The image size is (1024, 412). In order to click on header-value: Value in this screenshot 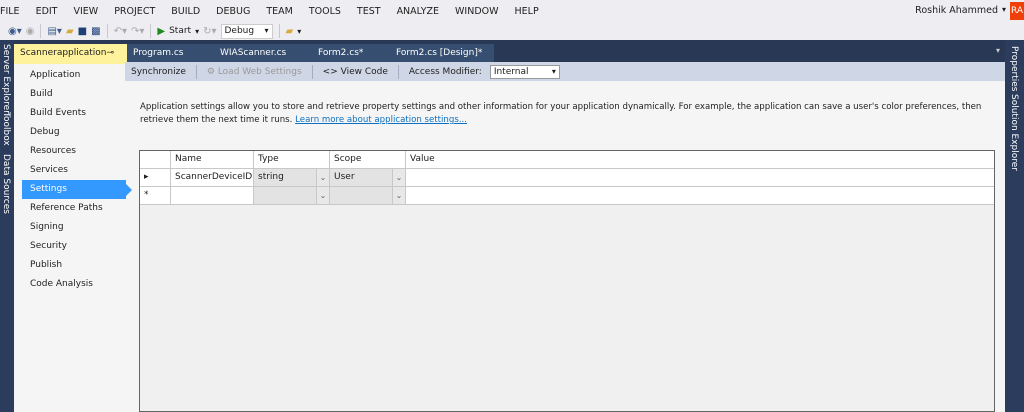, I will do `click(700, 159)`.